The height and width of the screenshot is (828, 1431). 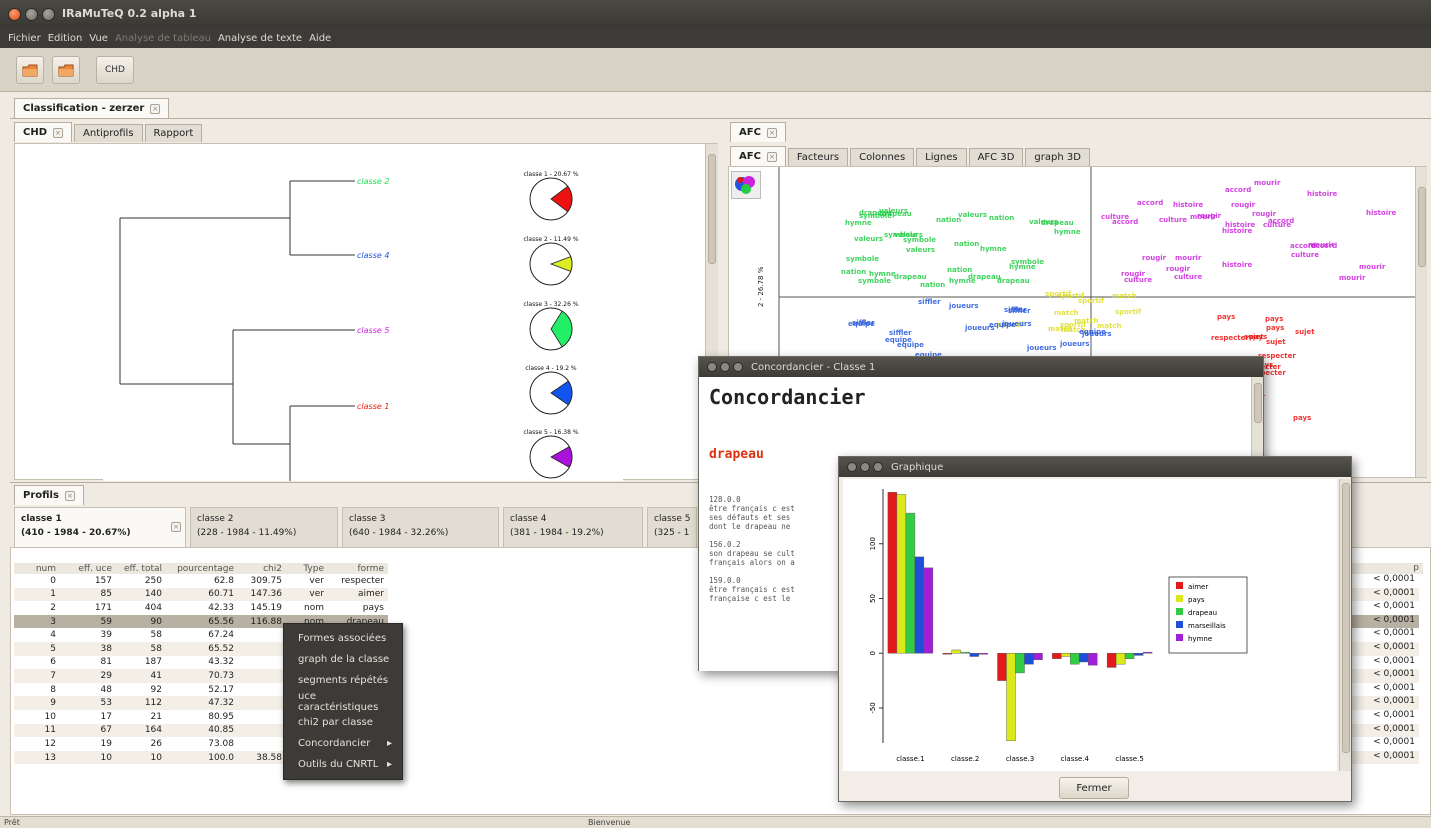 What do you see at coordinates (221, 689) in the screenshot?
I see `table-cell: 52.17` at bounding box center [221, 689].